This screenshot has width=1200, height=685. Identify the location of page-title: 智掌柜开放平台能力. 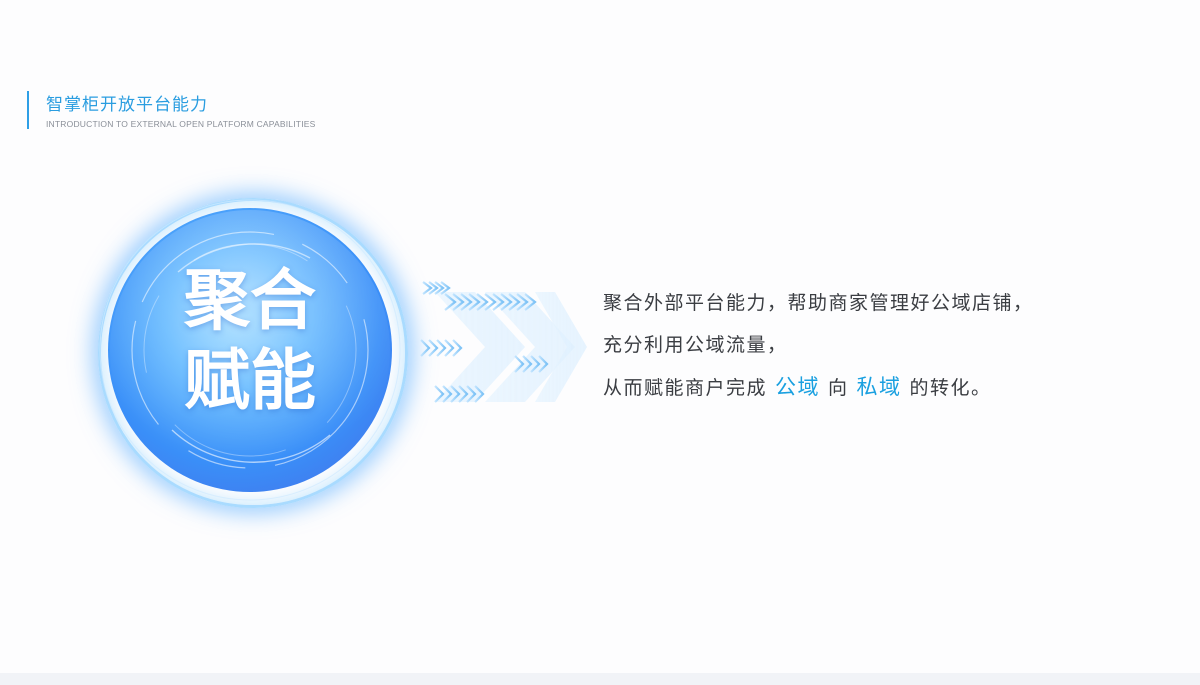
(127, 105).